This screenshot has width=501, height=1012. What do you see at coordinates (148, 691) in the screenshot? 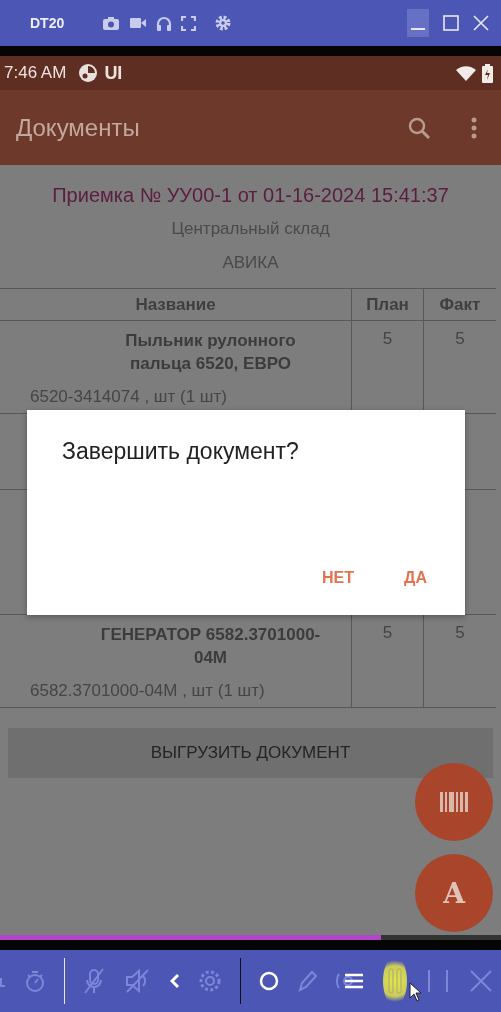
I see `item-code: 6582.3701000-04М , шт (1 шт)` at bounding box center [148, 691].